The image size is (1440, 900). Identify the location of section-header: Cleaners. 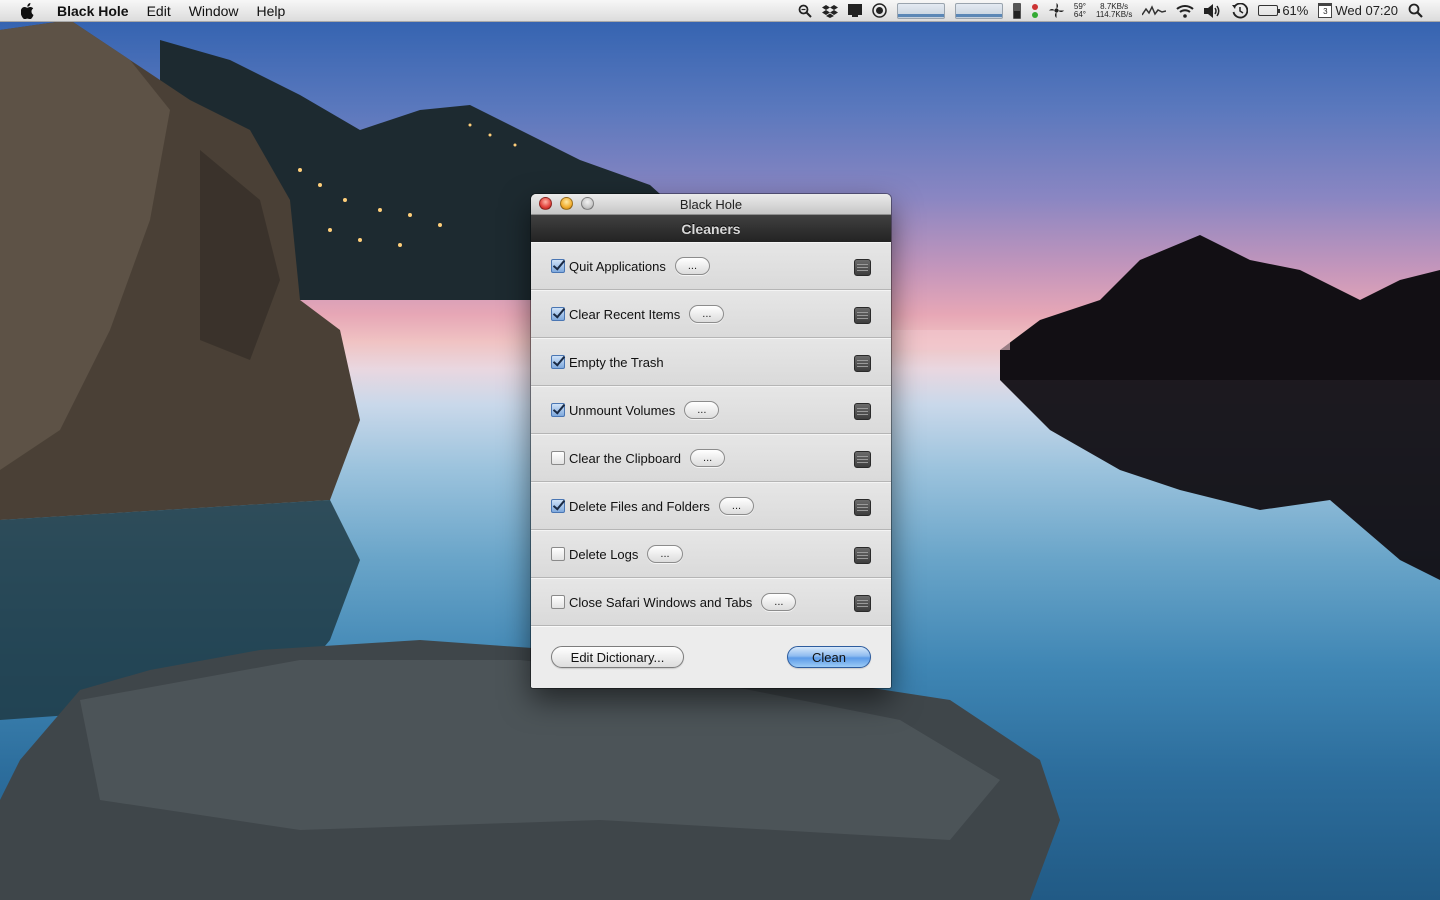
(711, 228).